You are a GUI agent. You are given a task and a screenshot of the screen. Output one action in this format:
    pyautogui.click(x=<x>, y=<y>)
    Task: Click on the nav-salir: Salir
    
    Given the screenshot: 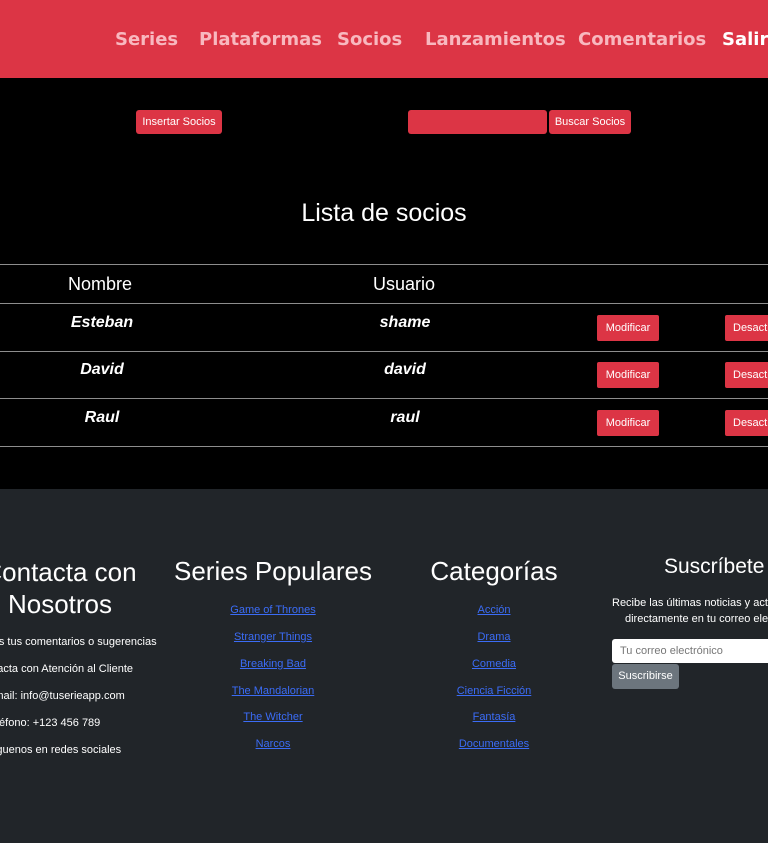 What is the action you would take?
    pyautogui.click(x=745, y=40)
    